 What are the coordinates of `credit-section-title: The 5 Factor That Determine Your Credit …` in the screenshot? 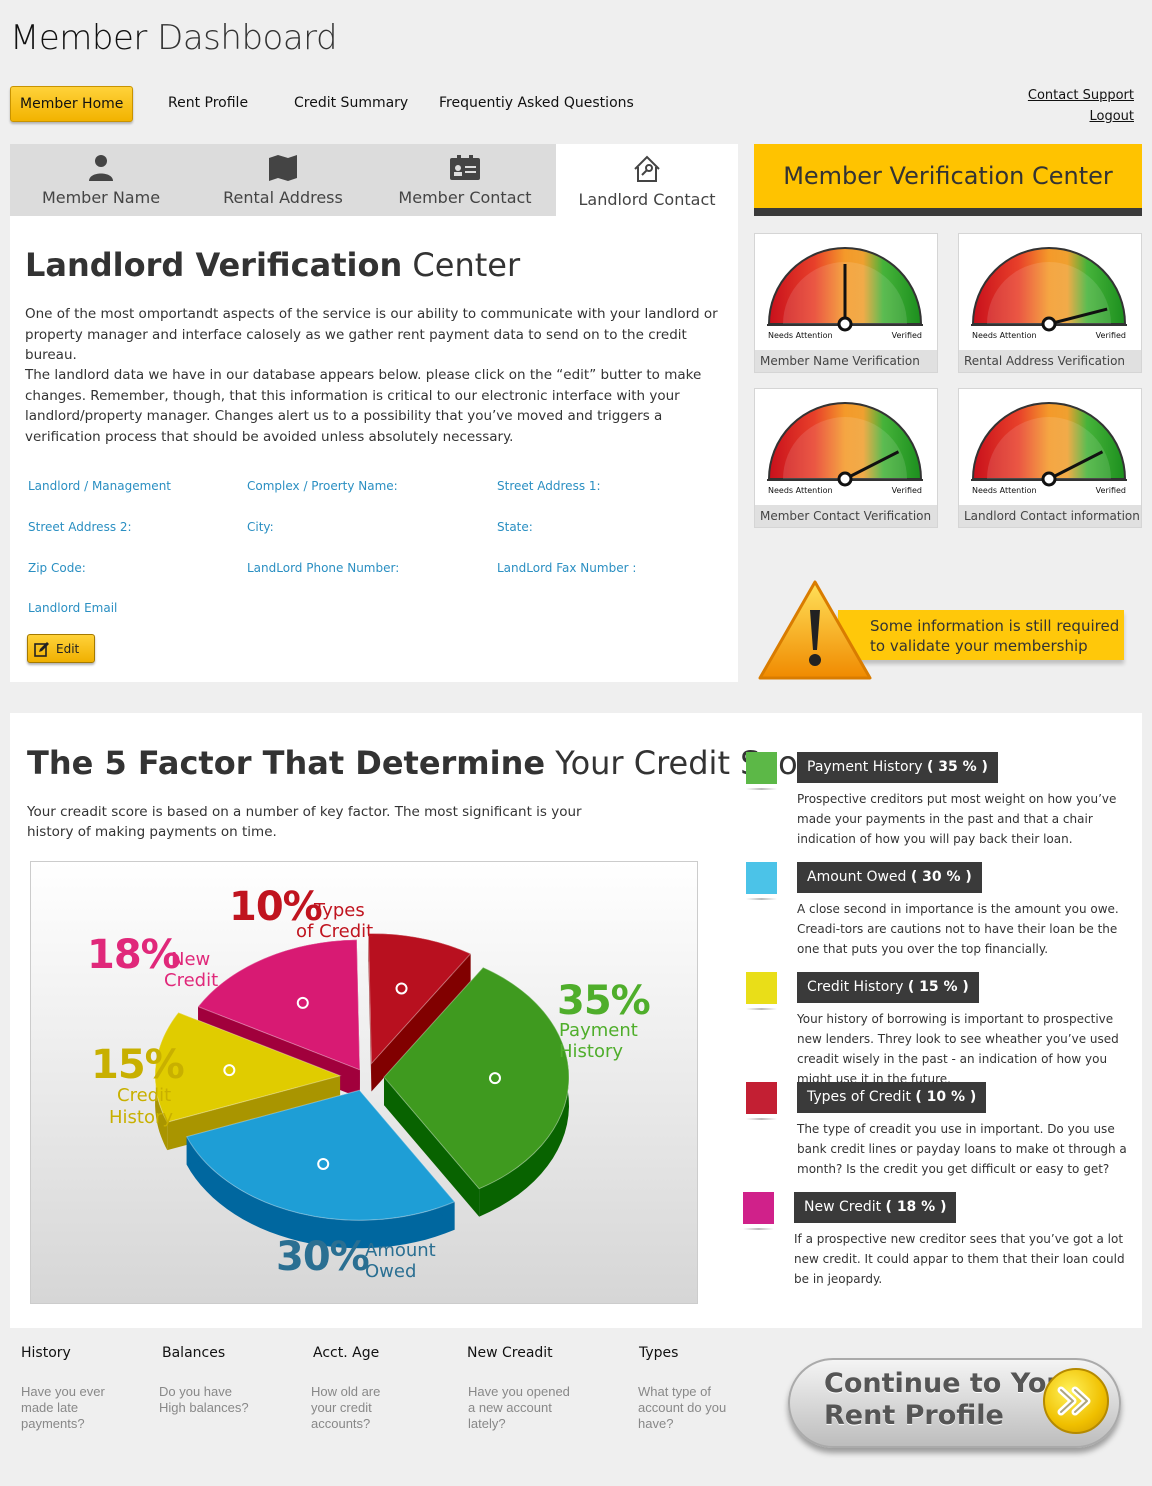 It's located at (439, 763).